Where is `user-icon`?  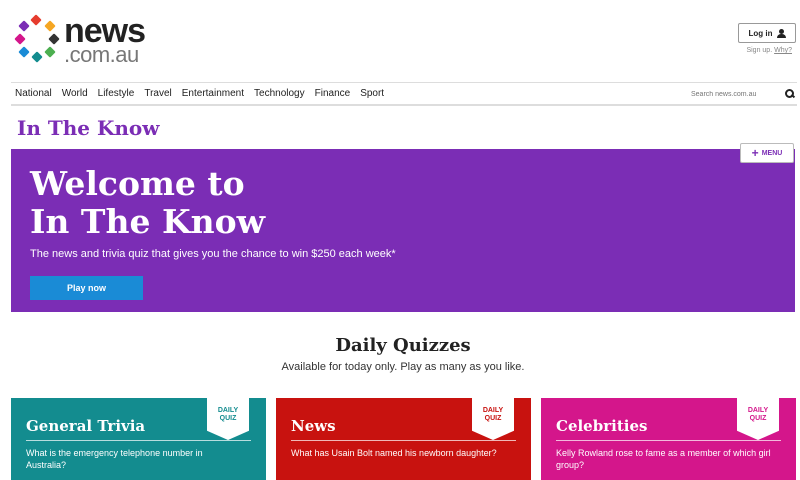
user-icon is located at coordinates (781, 33).